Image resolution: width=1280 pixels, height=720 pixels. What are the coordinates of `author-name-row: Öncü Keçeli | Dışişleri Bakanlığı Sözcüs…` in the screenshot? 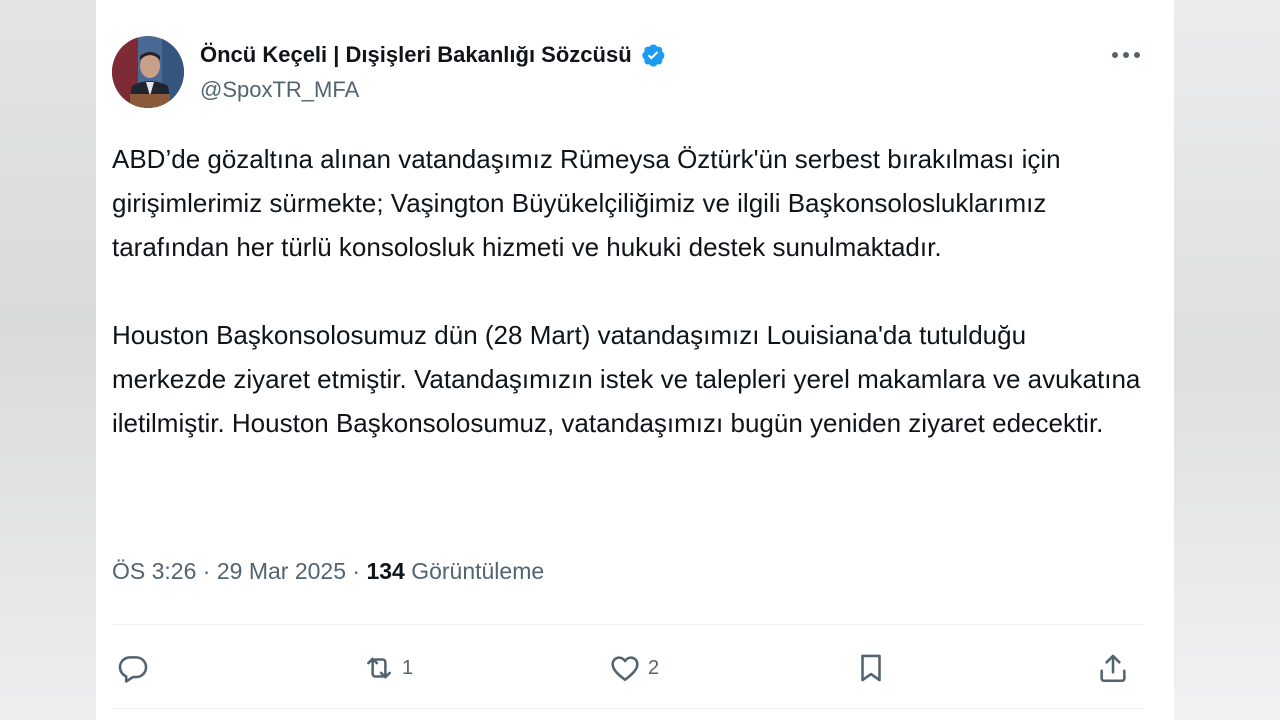 It's located at (433, 55).